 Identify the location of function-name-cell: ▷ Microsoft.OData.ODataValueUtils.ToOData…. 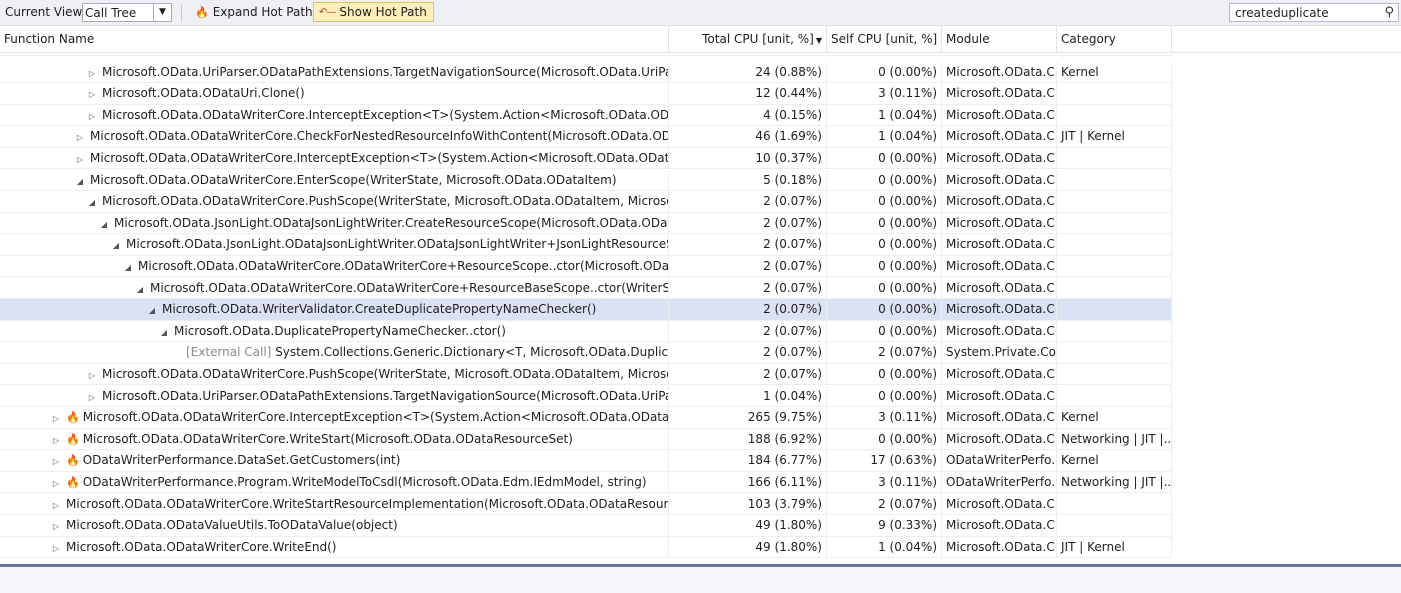
(334, 526).